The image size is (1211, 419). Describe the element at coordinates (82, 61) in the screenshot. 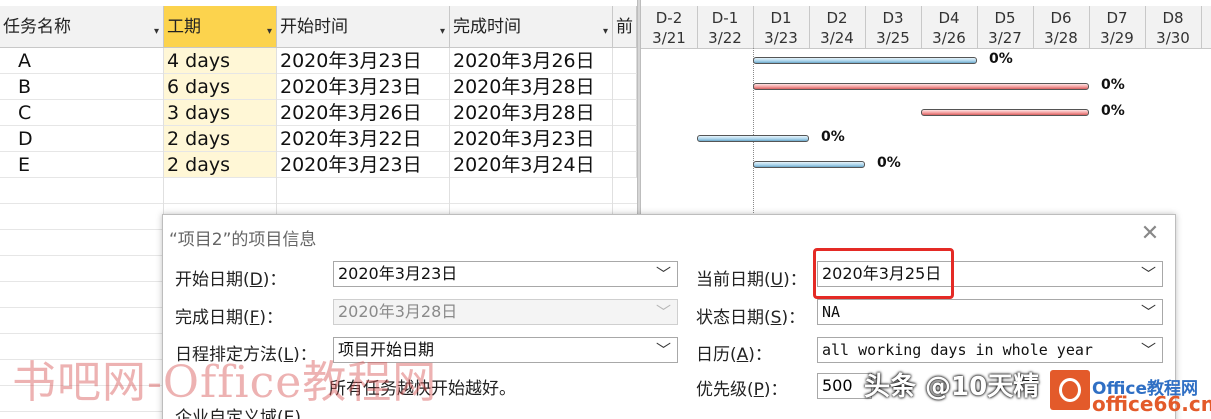

I see `task-cell-name: A` at that location.